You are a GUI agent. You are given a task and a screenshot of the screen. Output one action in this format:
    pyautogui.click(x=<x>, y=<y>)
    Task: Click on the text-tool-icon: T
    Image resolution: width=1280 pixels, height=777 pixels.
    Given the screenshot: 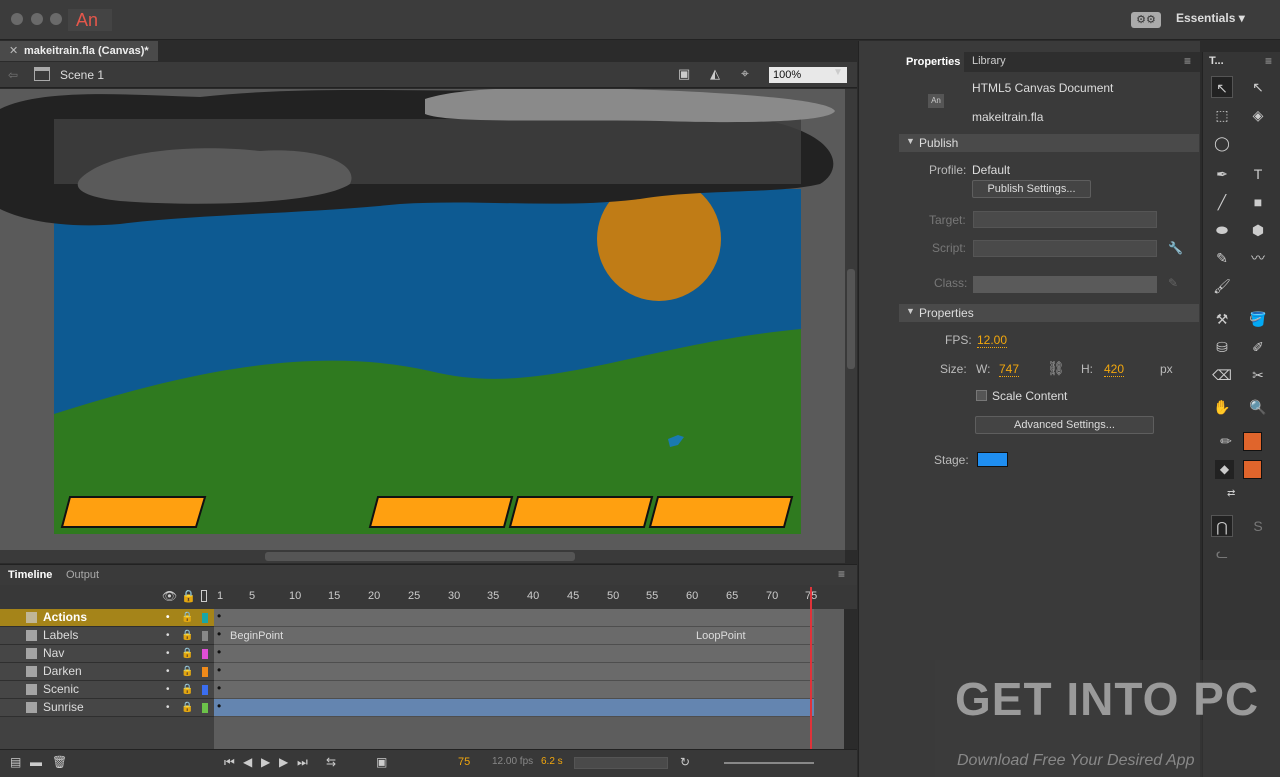 What is the action you would take?
    pyautogui.click(x=1258, y=174)
    